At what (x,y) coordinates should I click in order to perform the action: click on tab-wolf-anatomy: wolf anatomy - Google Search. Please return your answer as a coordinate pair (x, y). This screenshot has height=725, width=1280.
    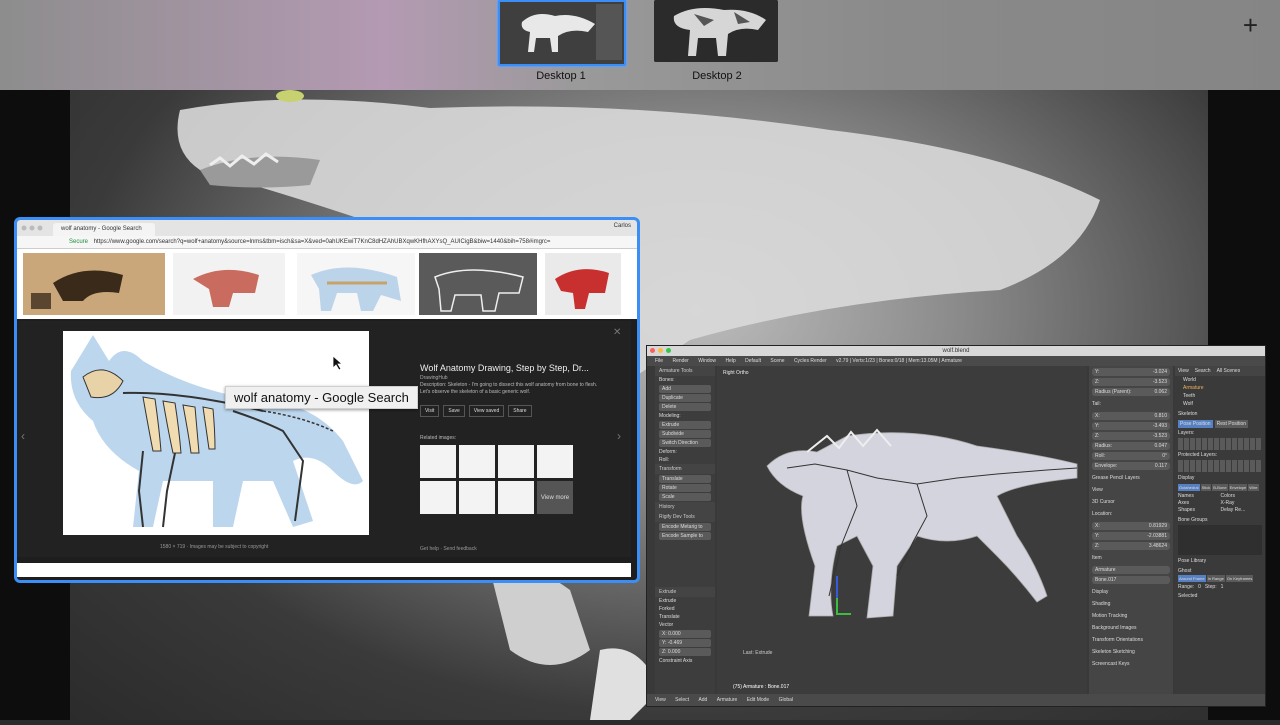
    Looking at the image, I should click on (104, 229).